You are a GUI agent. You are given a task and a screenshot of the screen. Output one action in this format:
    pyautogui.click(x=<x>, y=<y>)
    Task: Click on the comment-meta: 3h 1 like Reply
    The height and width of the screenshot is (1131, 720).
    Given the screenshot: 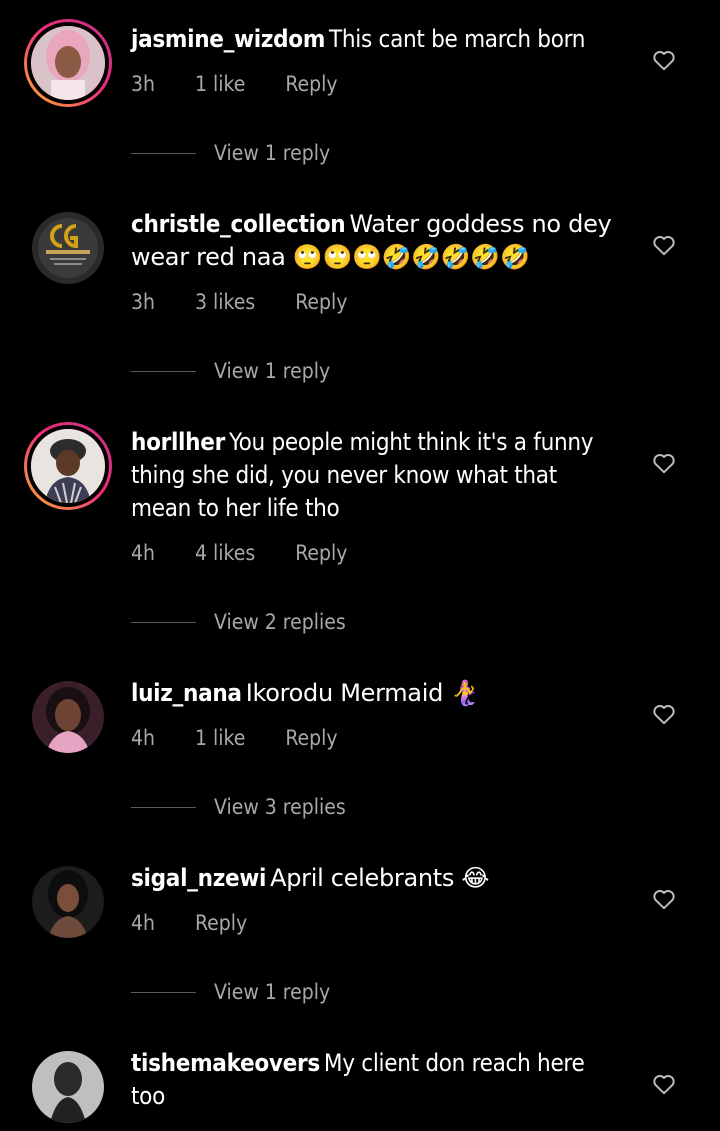 What is the action you would take?
    pyautogui.click(x=234, y=84)
    